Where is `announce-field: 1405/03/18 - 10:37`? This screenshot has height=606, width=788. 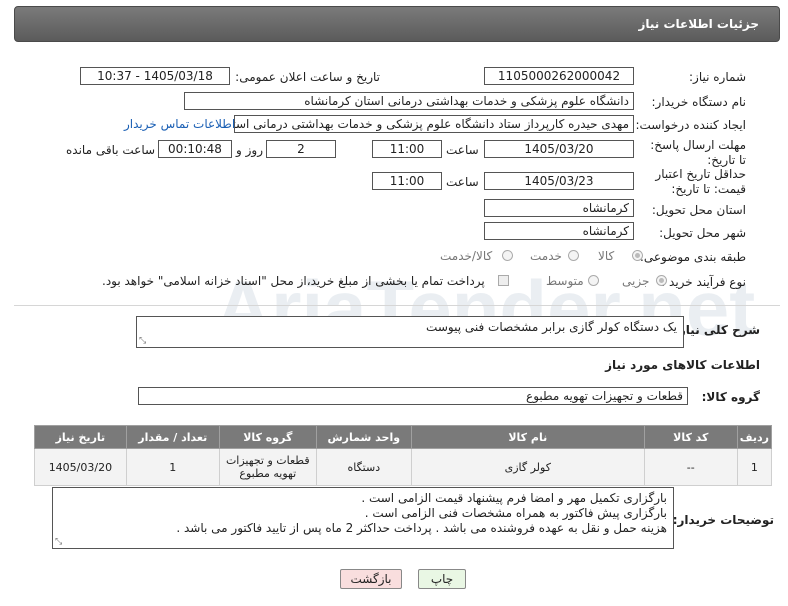
announce-field: 1405/03/18 - 10:37 is located at coordinates (155, 76).